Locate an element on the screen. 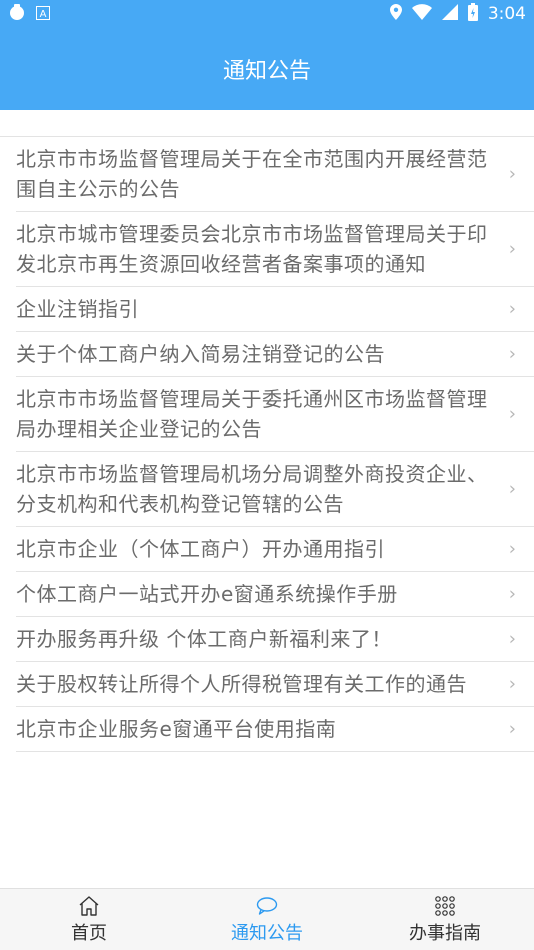 The width and height of the screenshot is (534, 950). battery-icon is located at coordinates (472, 14).